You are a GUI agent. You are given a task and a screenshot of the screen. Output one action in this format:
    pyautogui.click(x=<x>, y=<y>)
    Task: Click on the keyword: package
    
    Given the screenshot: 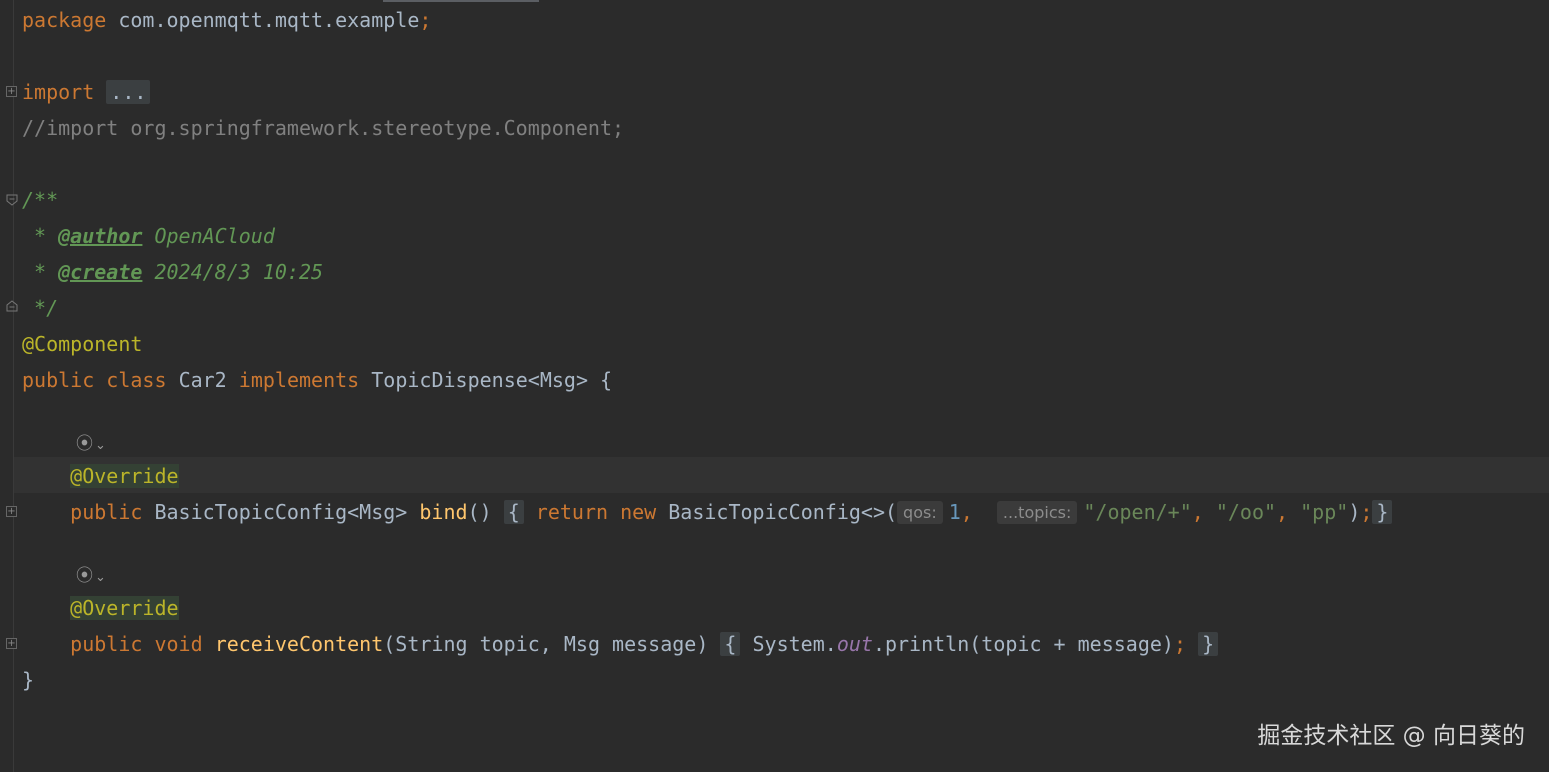 What is the action you would take?
    pyautogui.click(x=64, y=20)
    